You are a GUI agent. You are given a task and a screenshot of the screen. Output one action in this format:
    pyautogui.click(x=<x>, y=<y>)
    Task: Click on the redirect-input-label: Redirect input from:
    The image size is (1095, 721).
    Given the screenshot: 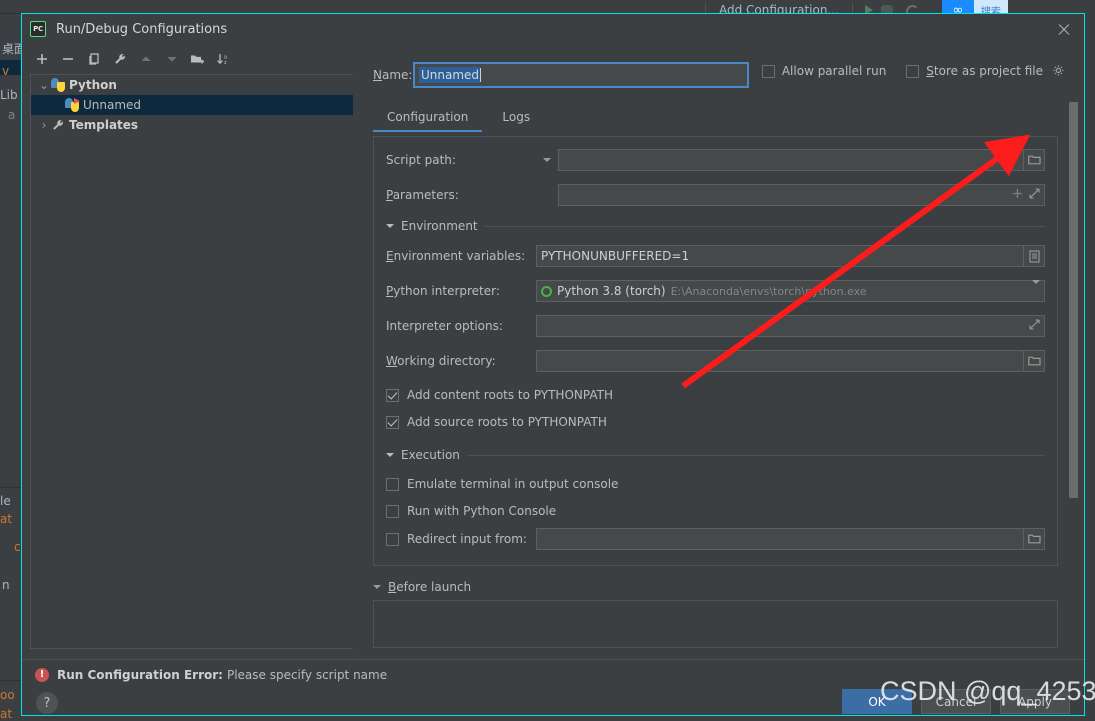 What is the action you would take?
    pyautogui.click(x=467, y=539)
    